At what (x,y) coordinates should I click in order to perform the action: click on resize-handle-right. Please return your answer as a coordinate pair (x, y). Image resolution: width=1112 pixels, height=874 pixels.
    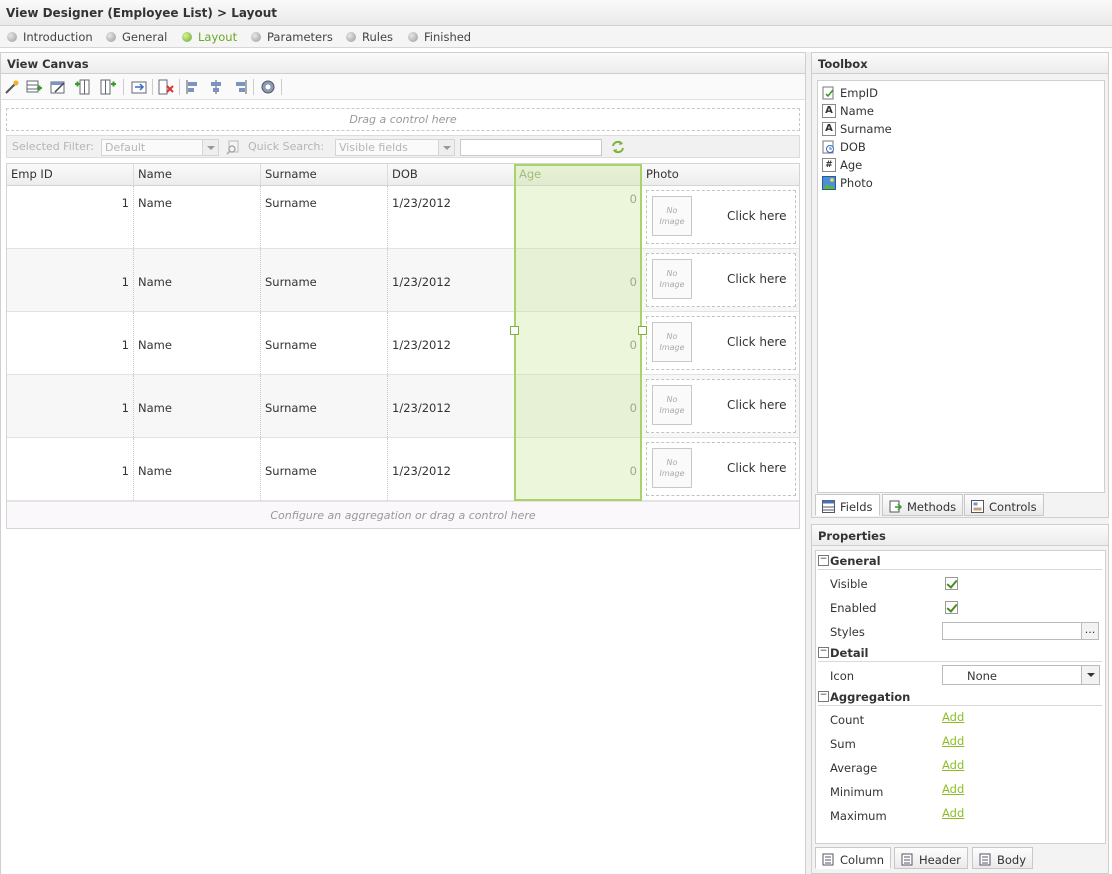
    Looking at the image, I should click on (642, 330).